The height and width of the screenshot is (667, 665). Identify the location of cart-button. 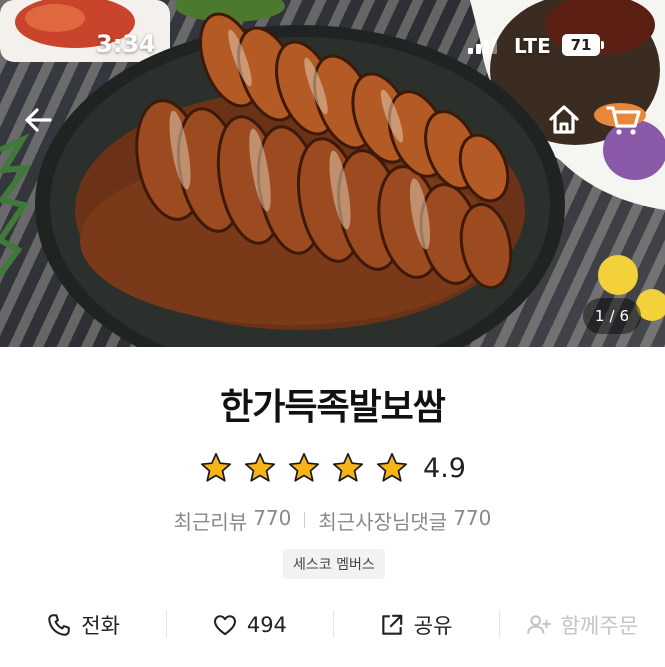
(624, 120).